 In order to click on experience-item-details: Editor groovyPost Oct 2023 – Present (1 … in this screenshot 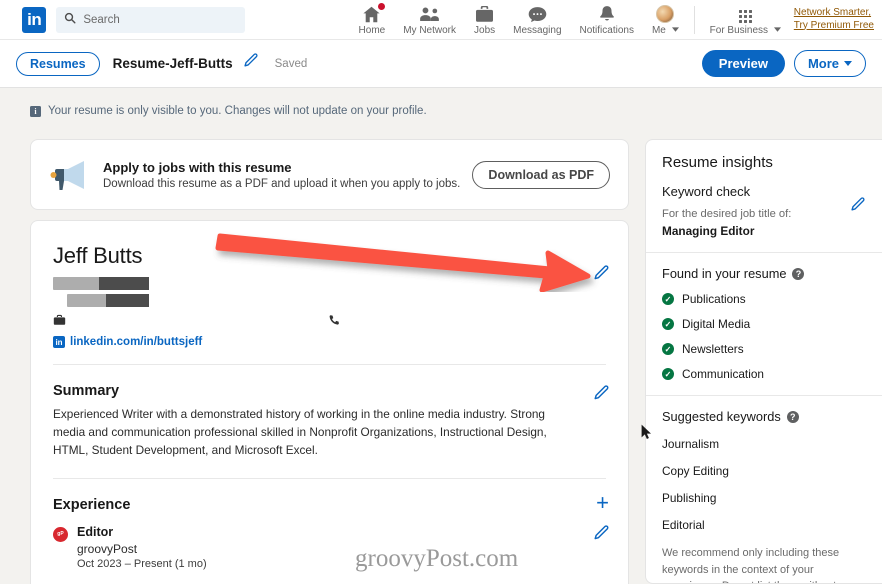, I will do `click(142, 547)`.